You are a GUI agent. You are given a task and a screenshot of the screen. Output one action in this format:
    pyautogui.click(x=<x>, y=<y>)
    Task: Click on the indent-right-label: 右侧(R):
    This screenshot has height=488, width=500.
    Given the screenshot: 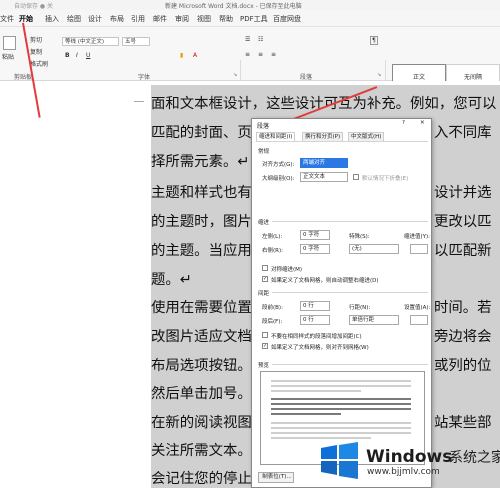 What is the action you would take?
    pyautogui.click(x=272, y=251)
    